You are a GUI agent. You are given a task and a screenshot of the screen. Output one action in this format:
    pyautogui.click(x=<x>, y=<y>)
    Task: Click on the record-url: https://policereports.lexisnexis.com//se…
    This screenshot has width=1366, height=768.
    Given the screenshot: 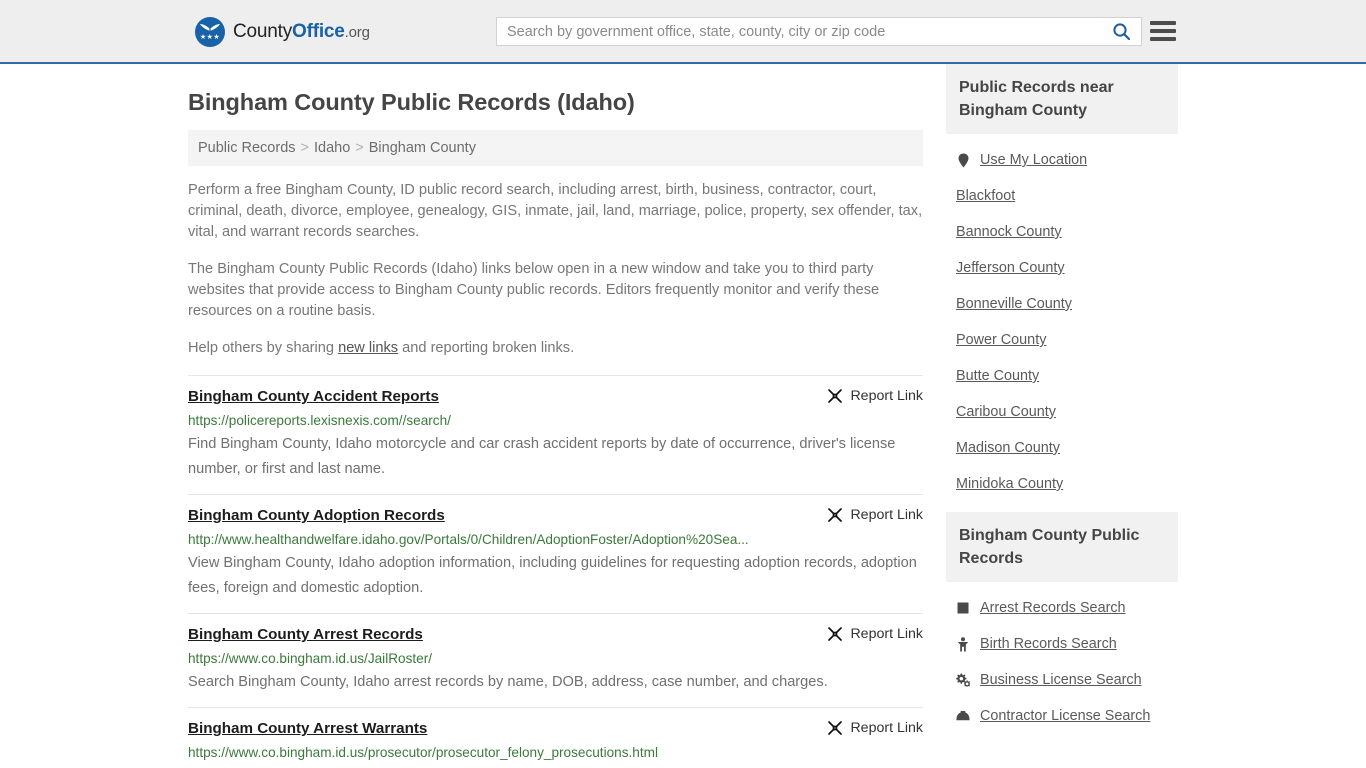 What is the action you would take?
    pyautogui.click(x=555, y=420)
    